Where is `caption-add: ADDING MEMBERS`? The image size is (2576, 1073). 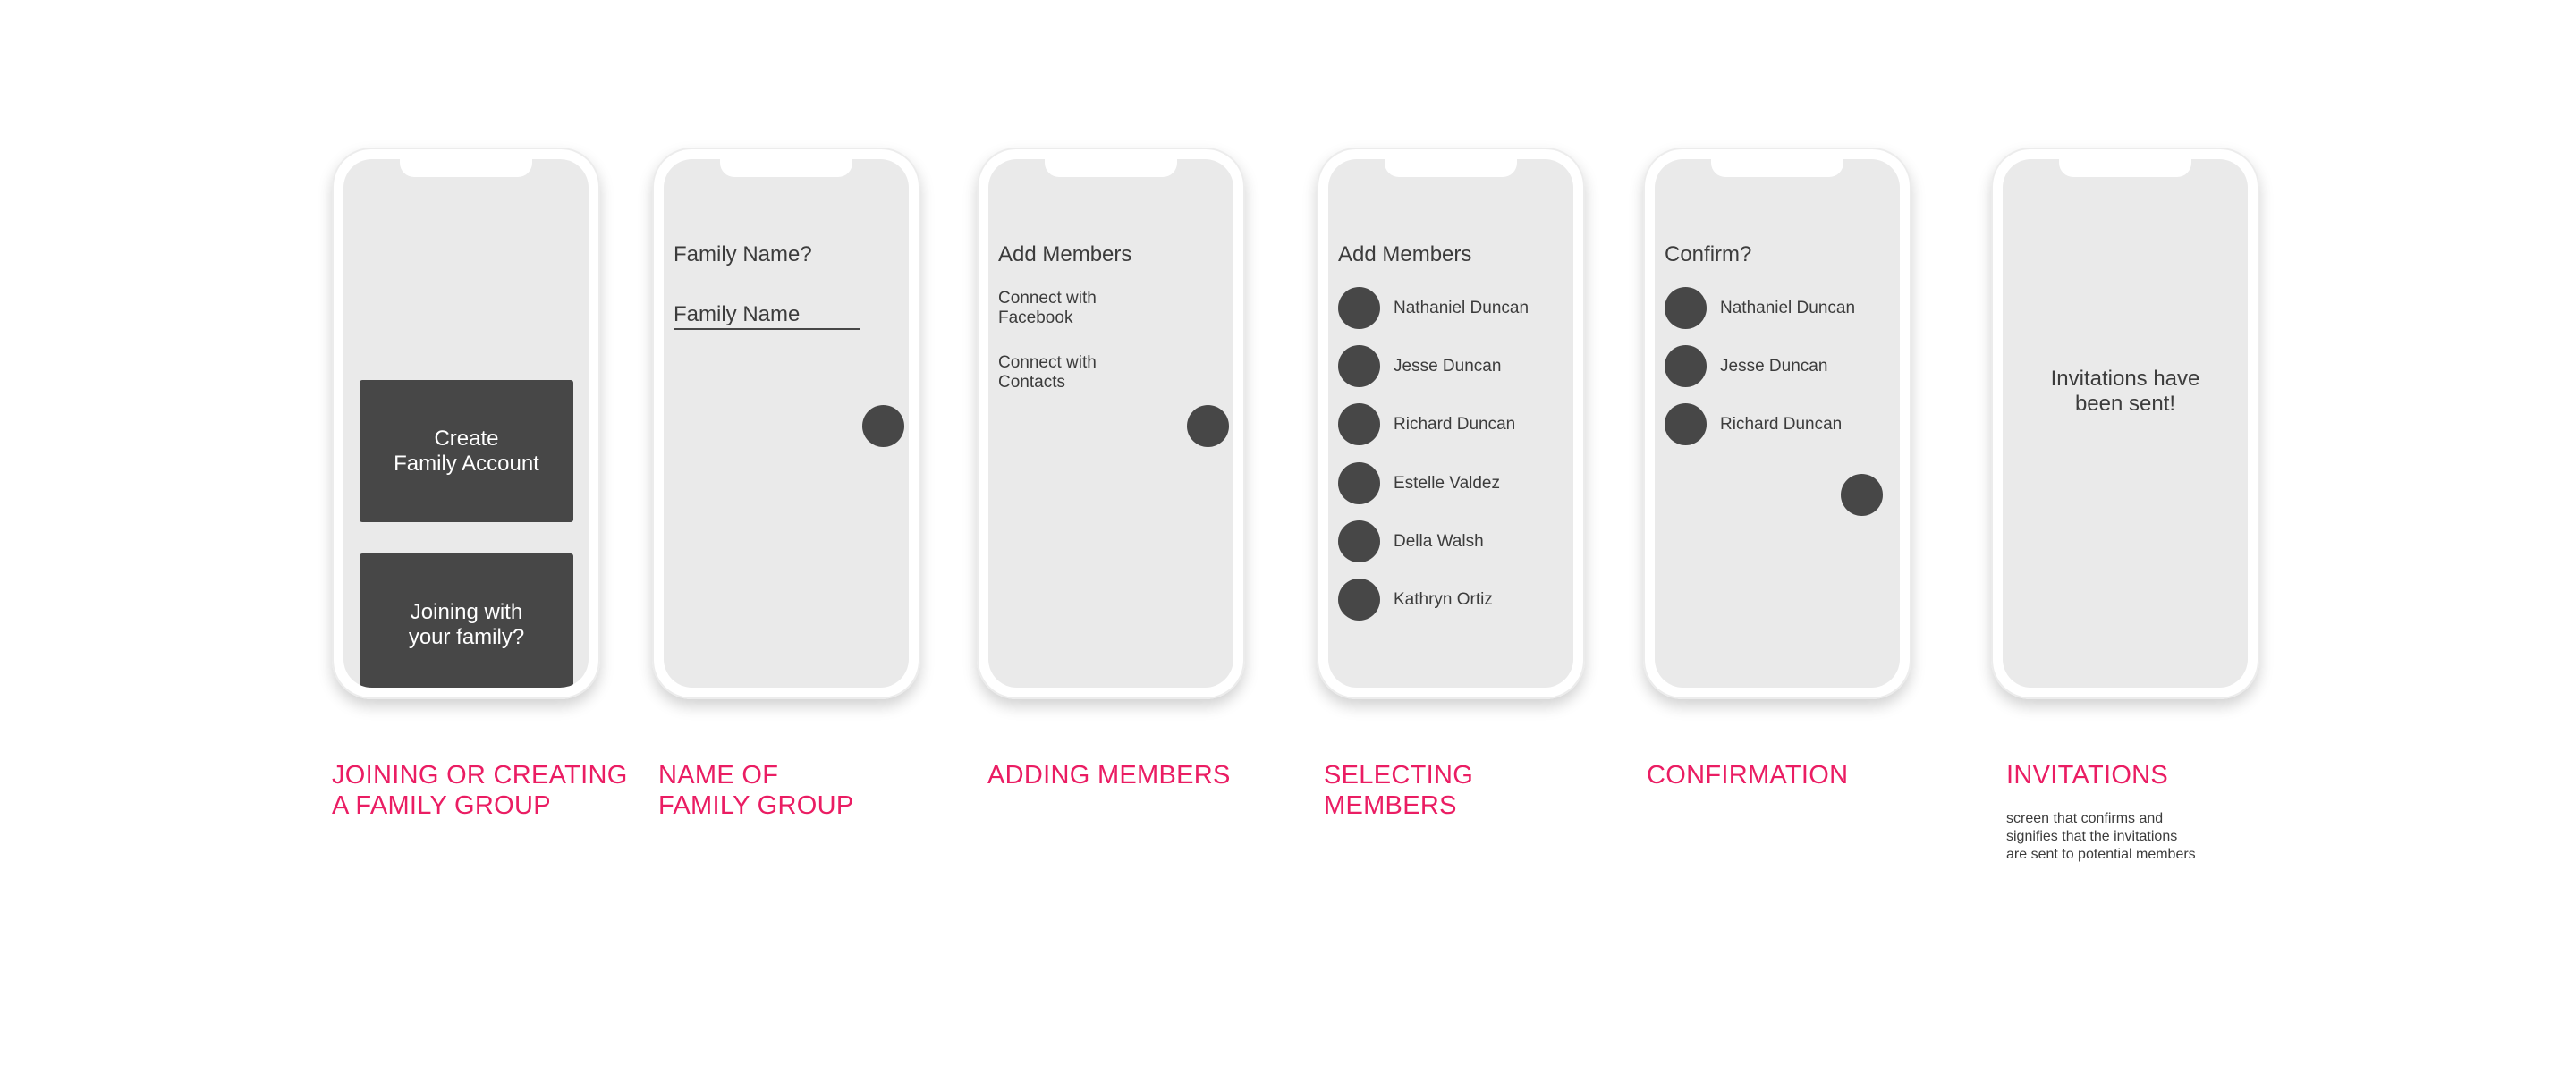 caption-add: ADDING MEMBERS is located at coordinates (1109, 775).